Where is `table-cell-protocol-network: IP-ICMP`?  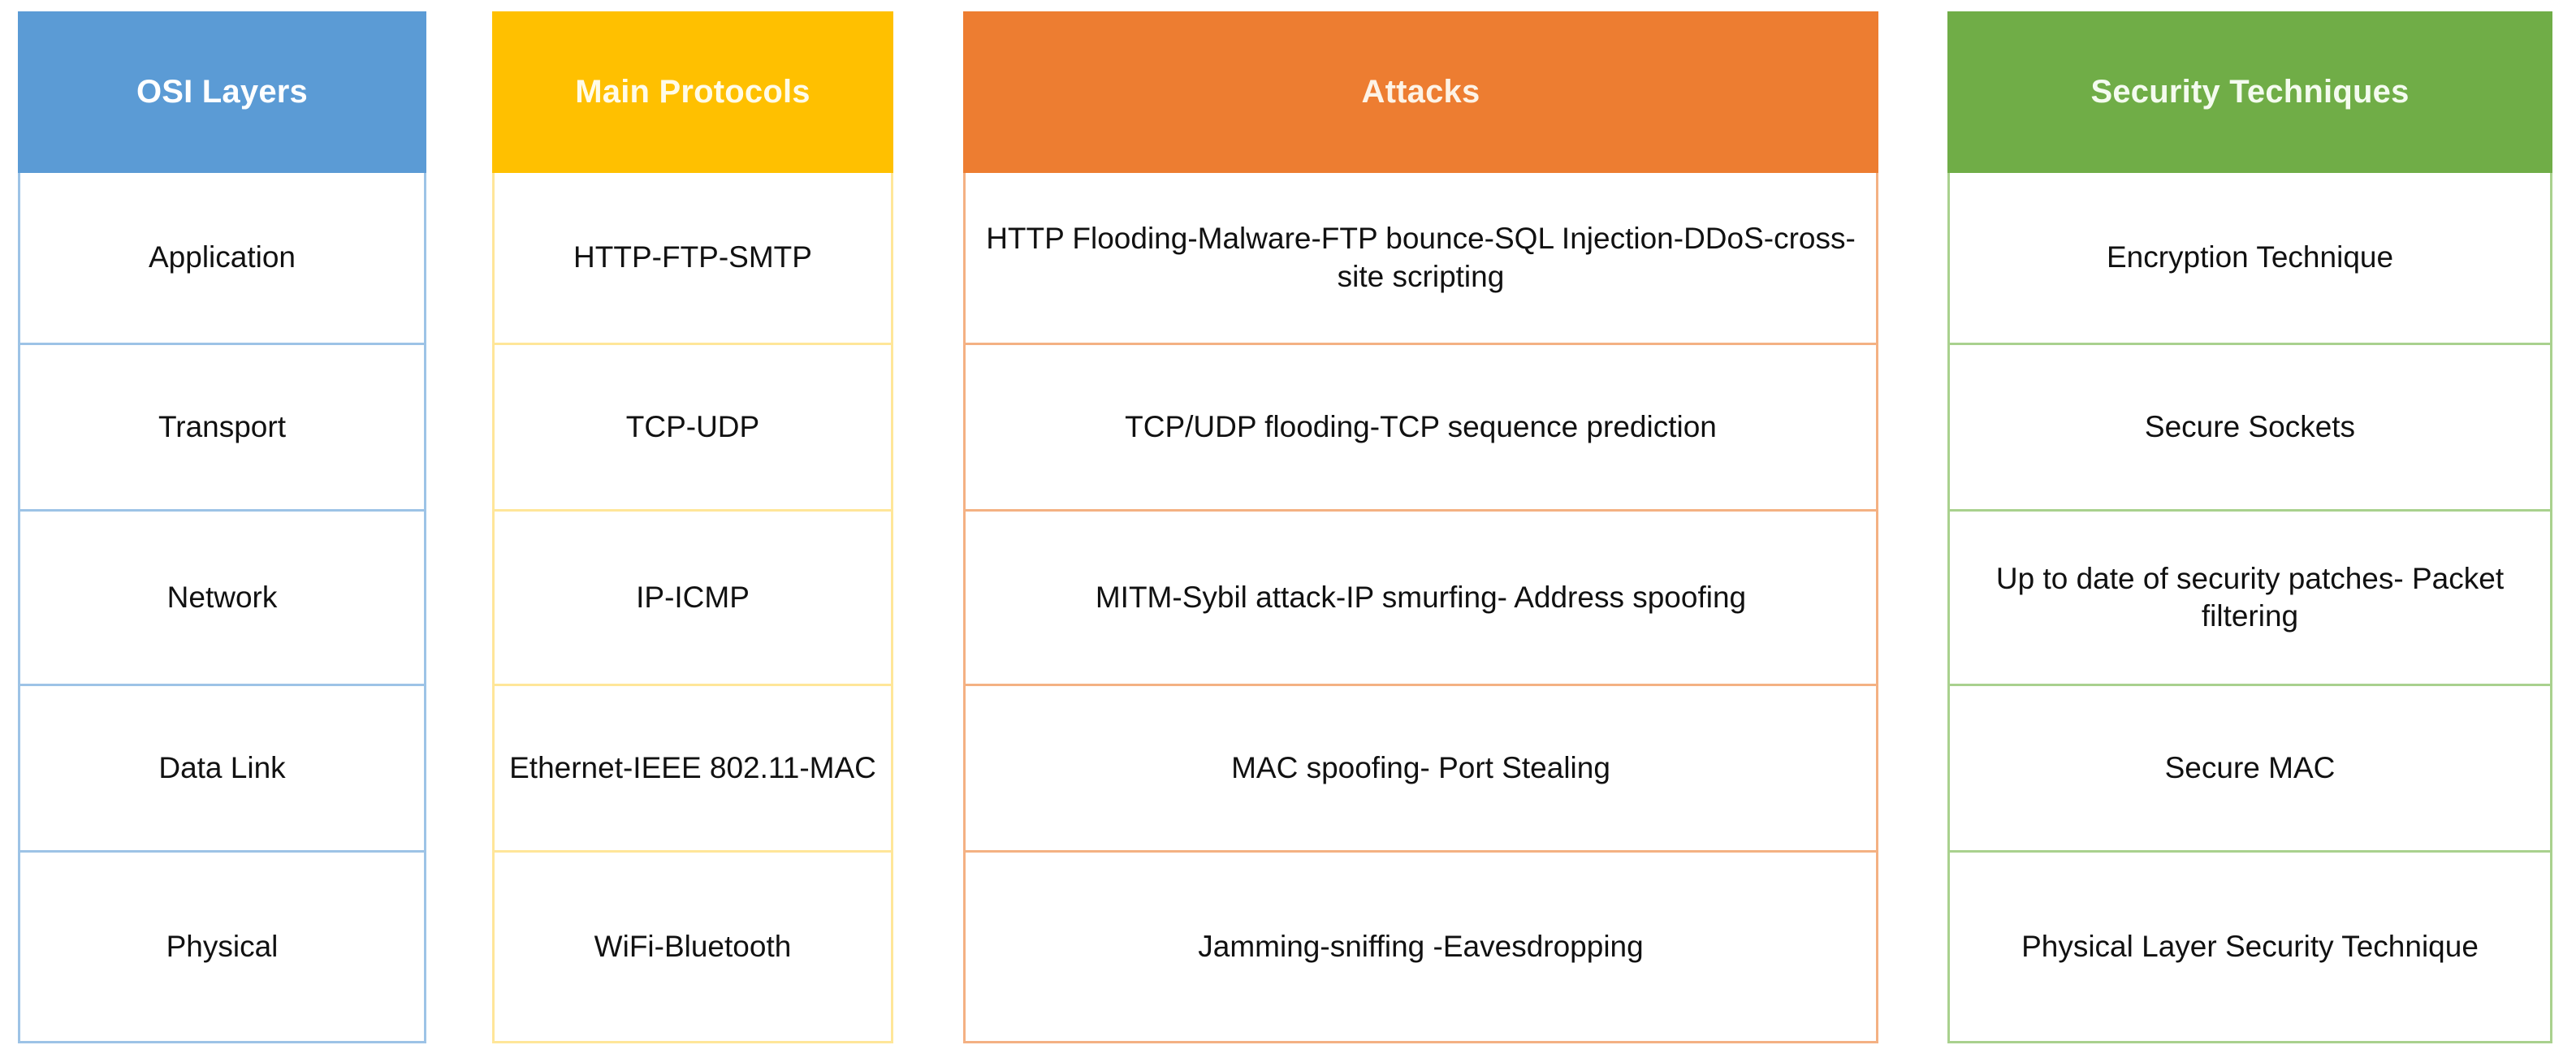 table-cell-protocol-network: IP-ICMP is located at coordinates (693, 599).